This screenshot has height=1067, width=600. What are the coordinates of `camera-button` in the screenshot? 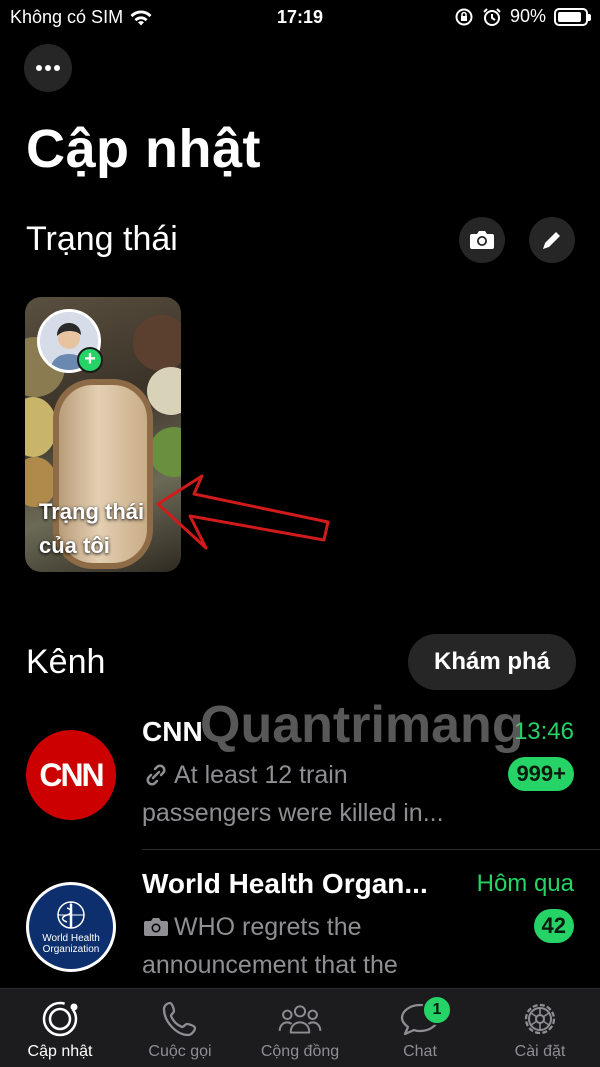 It's located at (482, 240).